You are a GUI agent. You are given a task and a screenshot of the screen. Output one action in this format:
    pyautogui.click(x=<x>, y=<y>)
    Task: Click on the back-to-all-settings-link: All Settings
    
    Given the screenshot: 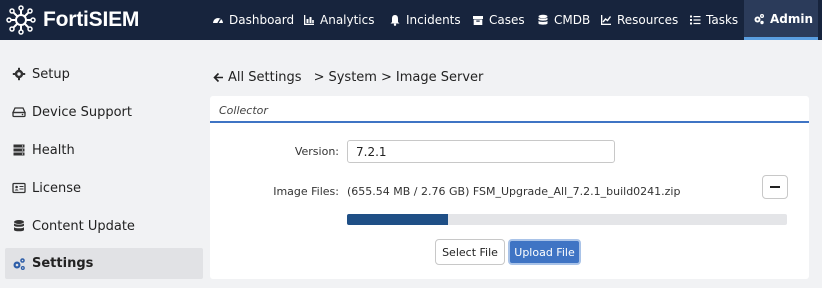 What is the action you would take?
    pyautogui.click(x=257, y=77)
    